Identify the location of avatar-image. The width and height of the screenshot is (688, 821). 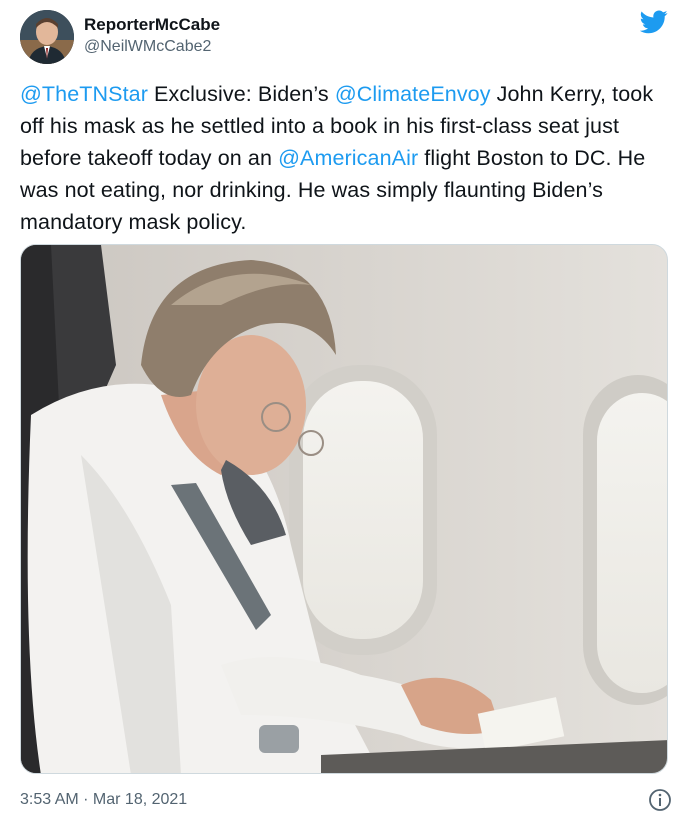
(47, 37).